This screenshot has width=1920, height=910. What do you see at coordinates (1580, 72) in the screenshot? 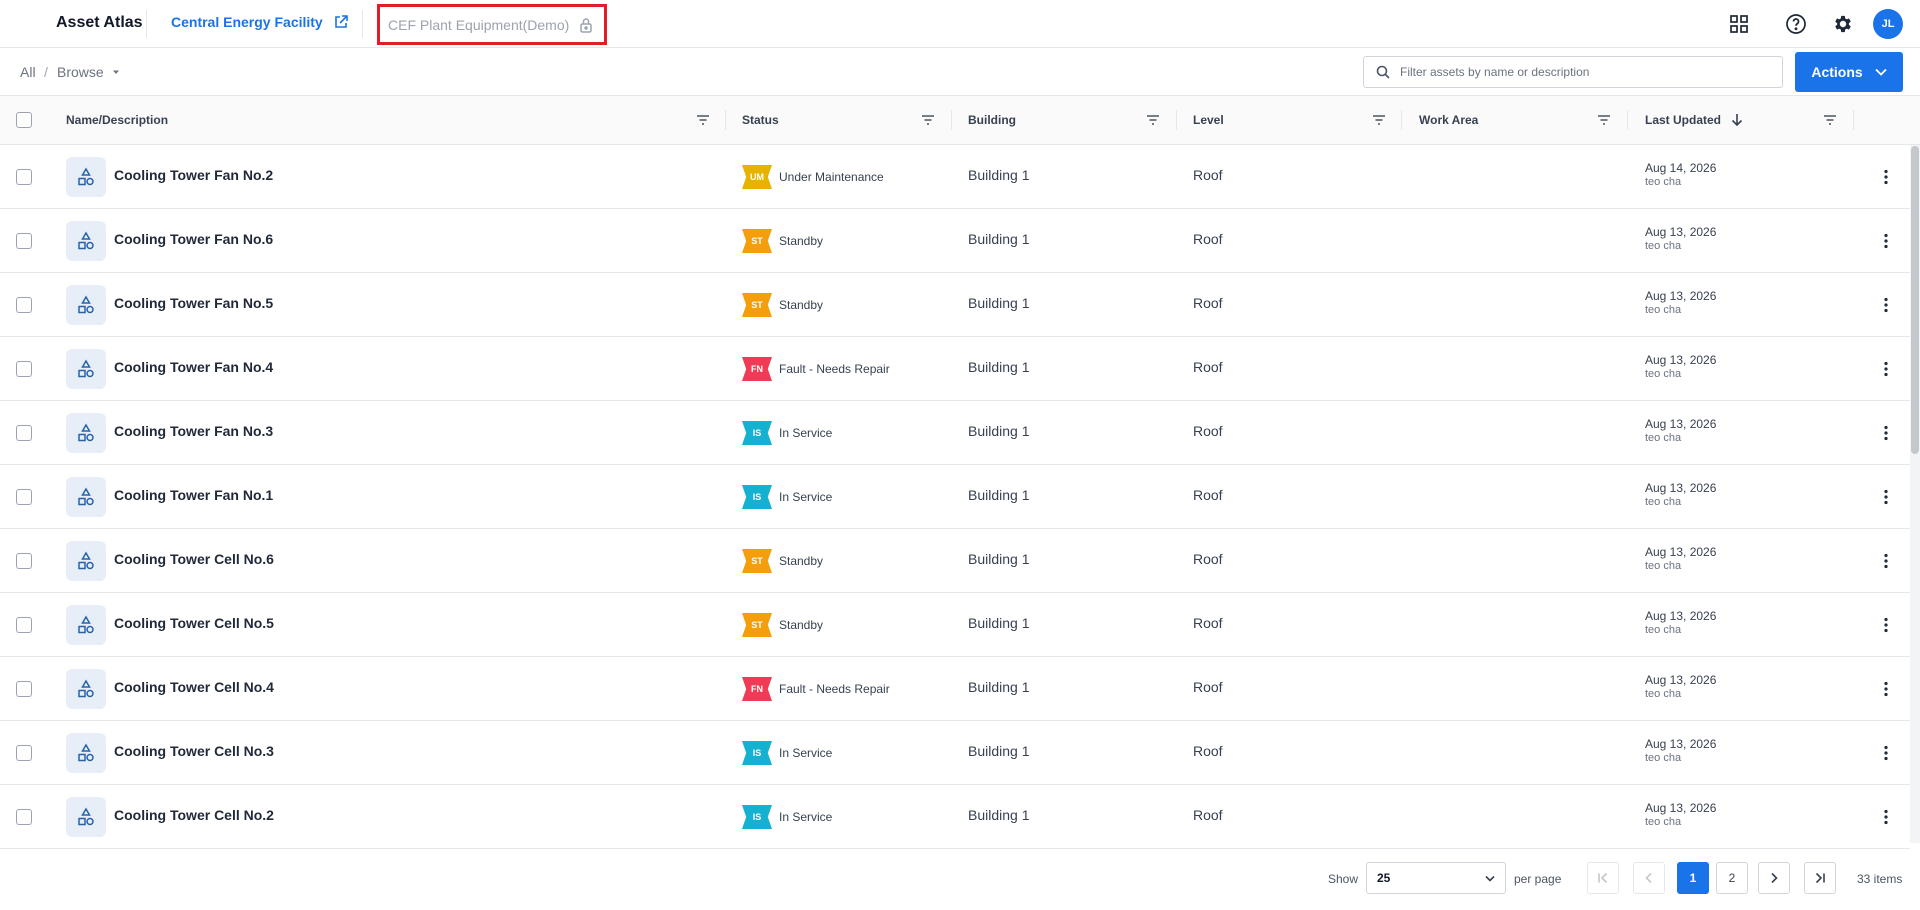
I see `search-input` at bounding box center [1580, 72].